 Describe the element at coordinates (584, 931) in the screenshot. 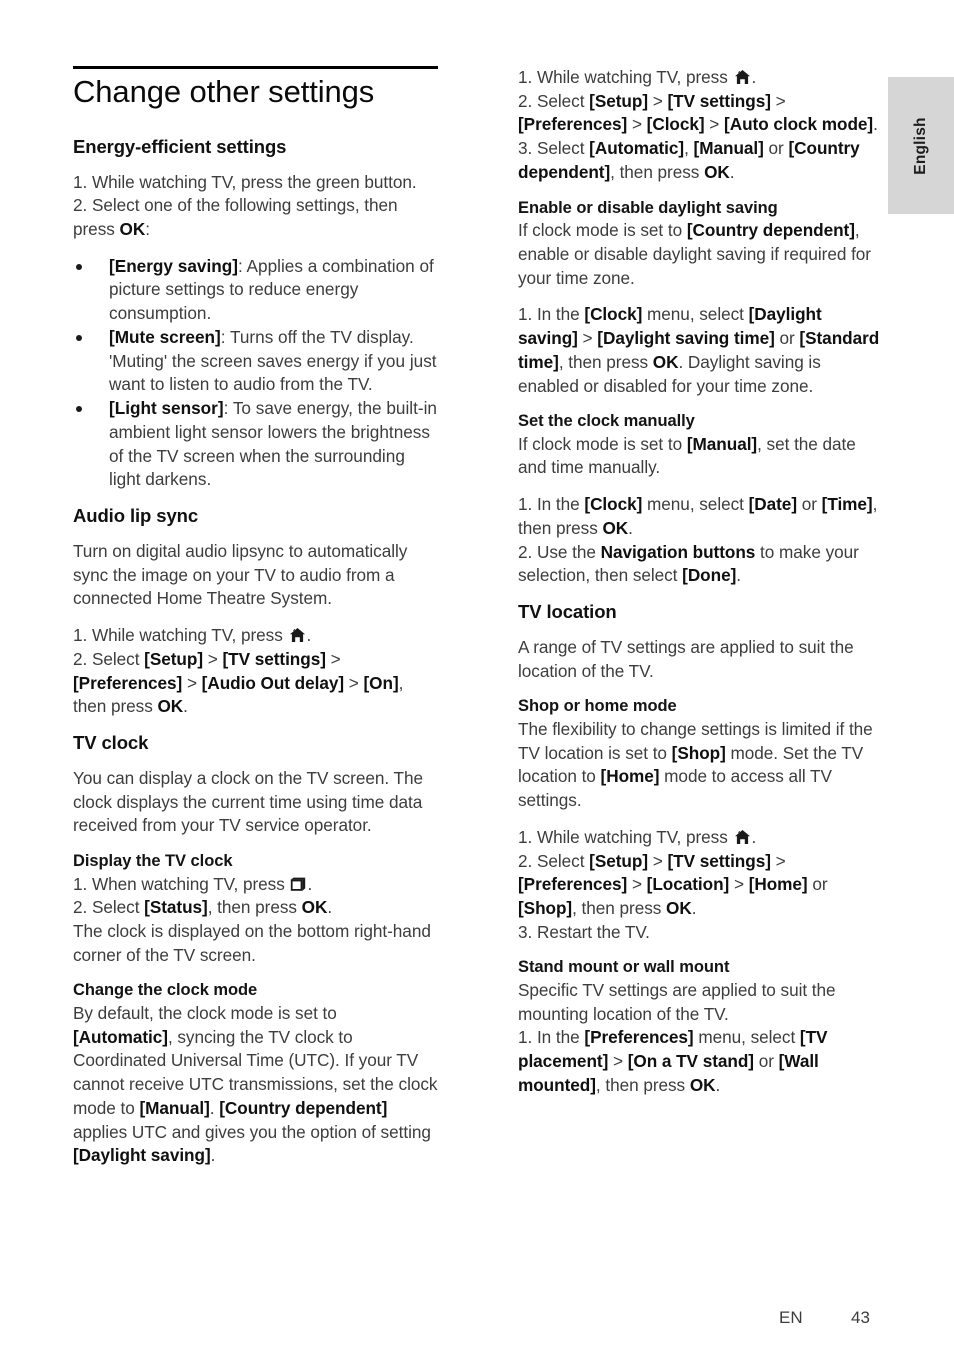

I see `shophome-step-3: 3. Restart the TV.` at that location.